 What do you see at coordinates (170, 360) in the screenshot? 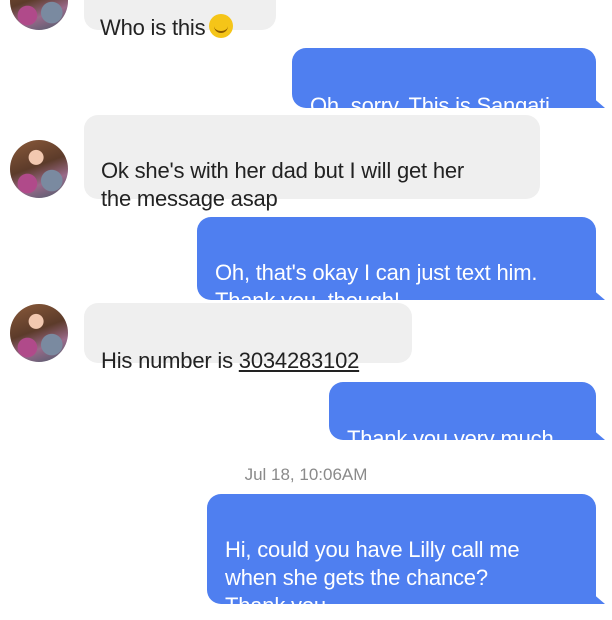
I see `message-text: His number is` at bounding box center [170, 360].